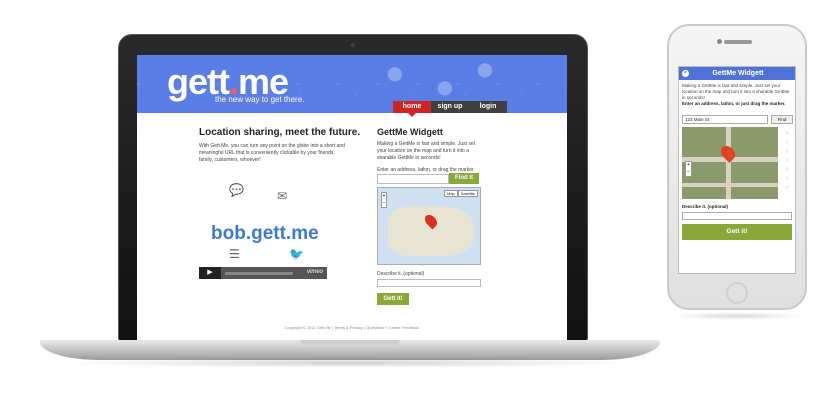 The height and width of the screenshot is (400, 837). Describe the element at coordinates (450, 193) in the screenshot. I see `map-type-map: Map` at that location.